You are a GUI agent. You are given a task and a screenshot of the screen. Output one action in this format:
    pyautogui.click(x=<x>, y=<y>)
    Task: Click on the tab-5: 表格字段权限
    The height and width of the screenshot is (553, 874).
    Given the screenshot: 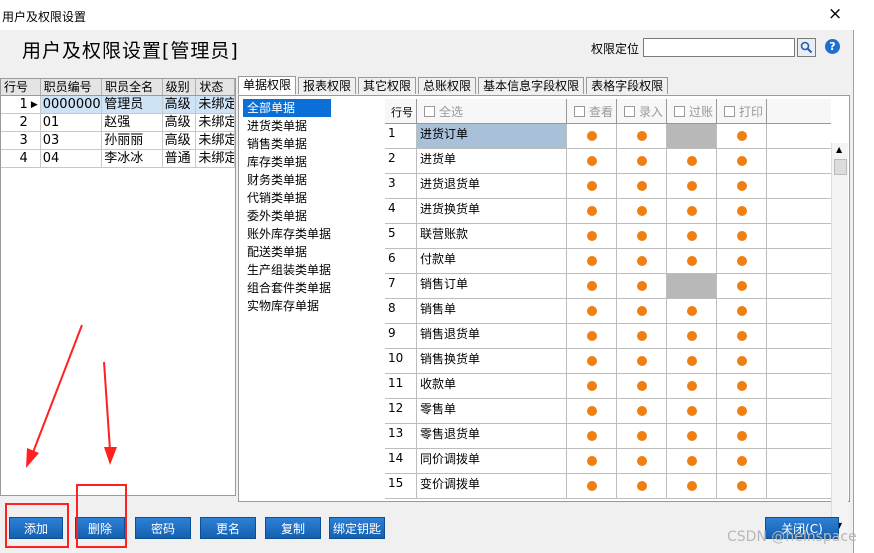 What is the action you would take?
    pyautogui.click(x=627, y=85)
    